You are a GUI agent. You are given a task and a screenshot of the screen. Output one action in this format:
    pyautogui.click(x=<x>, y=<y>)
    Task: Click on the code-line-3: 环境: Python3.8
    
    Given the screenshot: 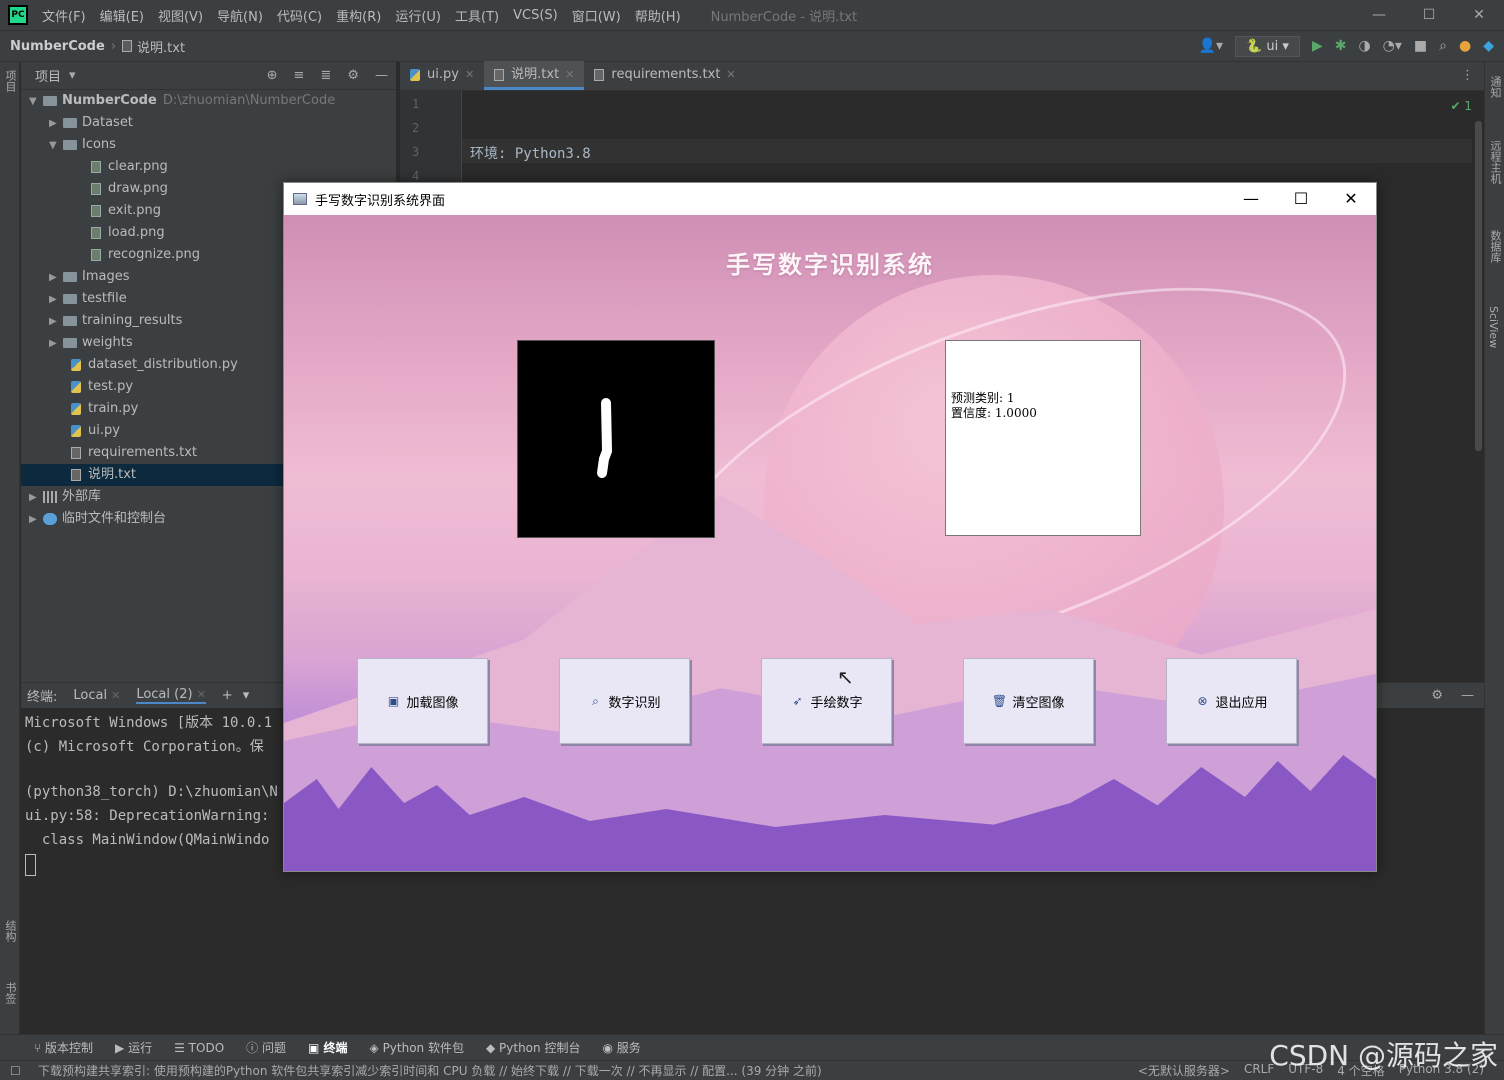 What is the action you would take?
    pyautogui.click(x=530, y=153)
    